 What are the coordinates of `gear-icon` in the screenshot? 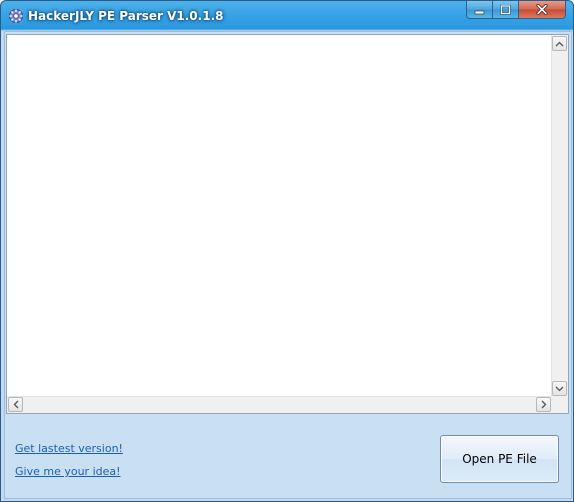 It's located at (16, 16).